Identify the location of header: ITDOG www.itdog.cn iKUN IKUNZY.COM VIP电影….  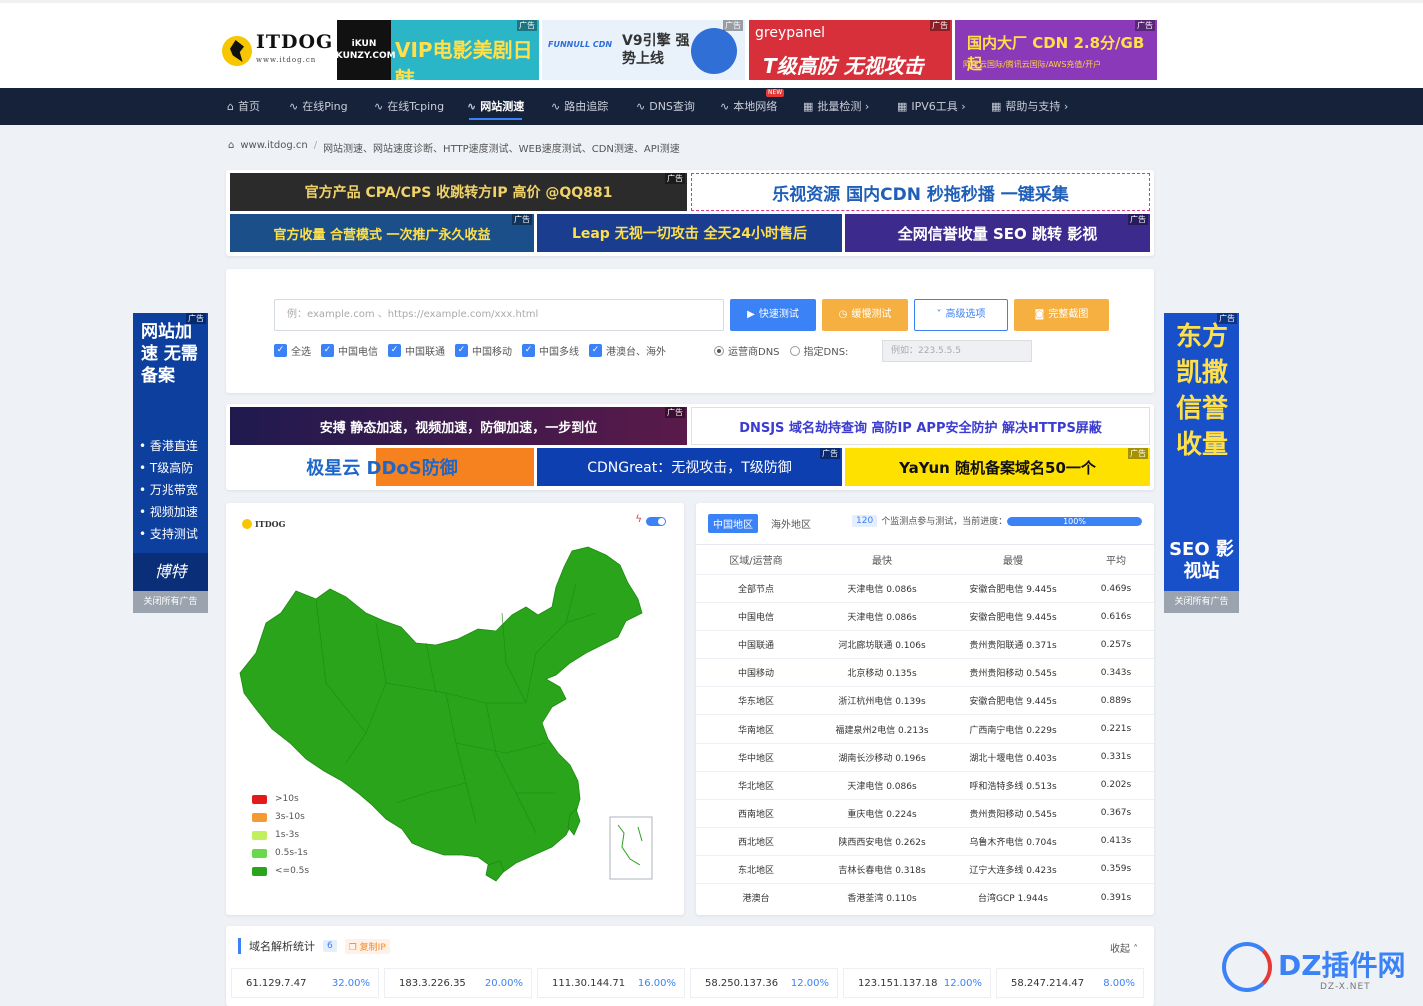
(711, 44).